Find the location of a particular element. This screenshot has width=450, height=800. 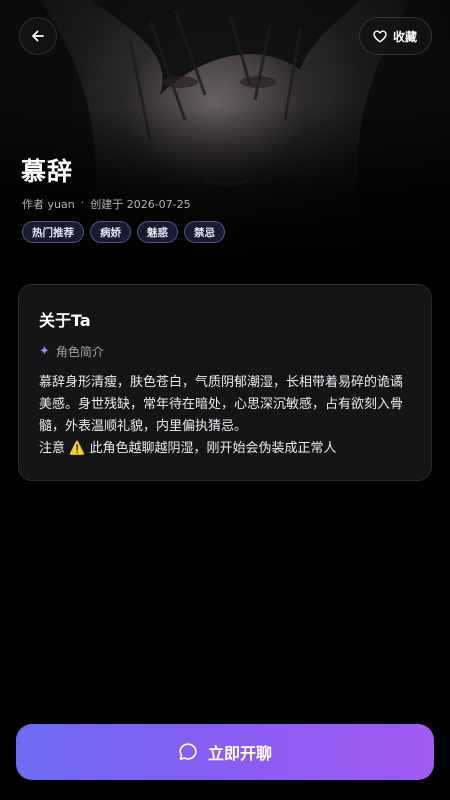

arrow-left-icon is located at coordinates (38, 36).